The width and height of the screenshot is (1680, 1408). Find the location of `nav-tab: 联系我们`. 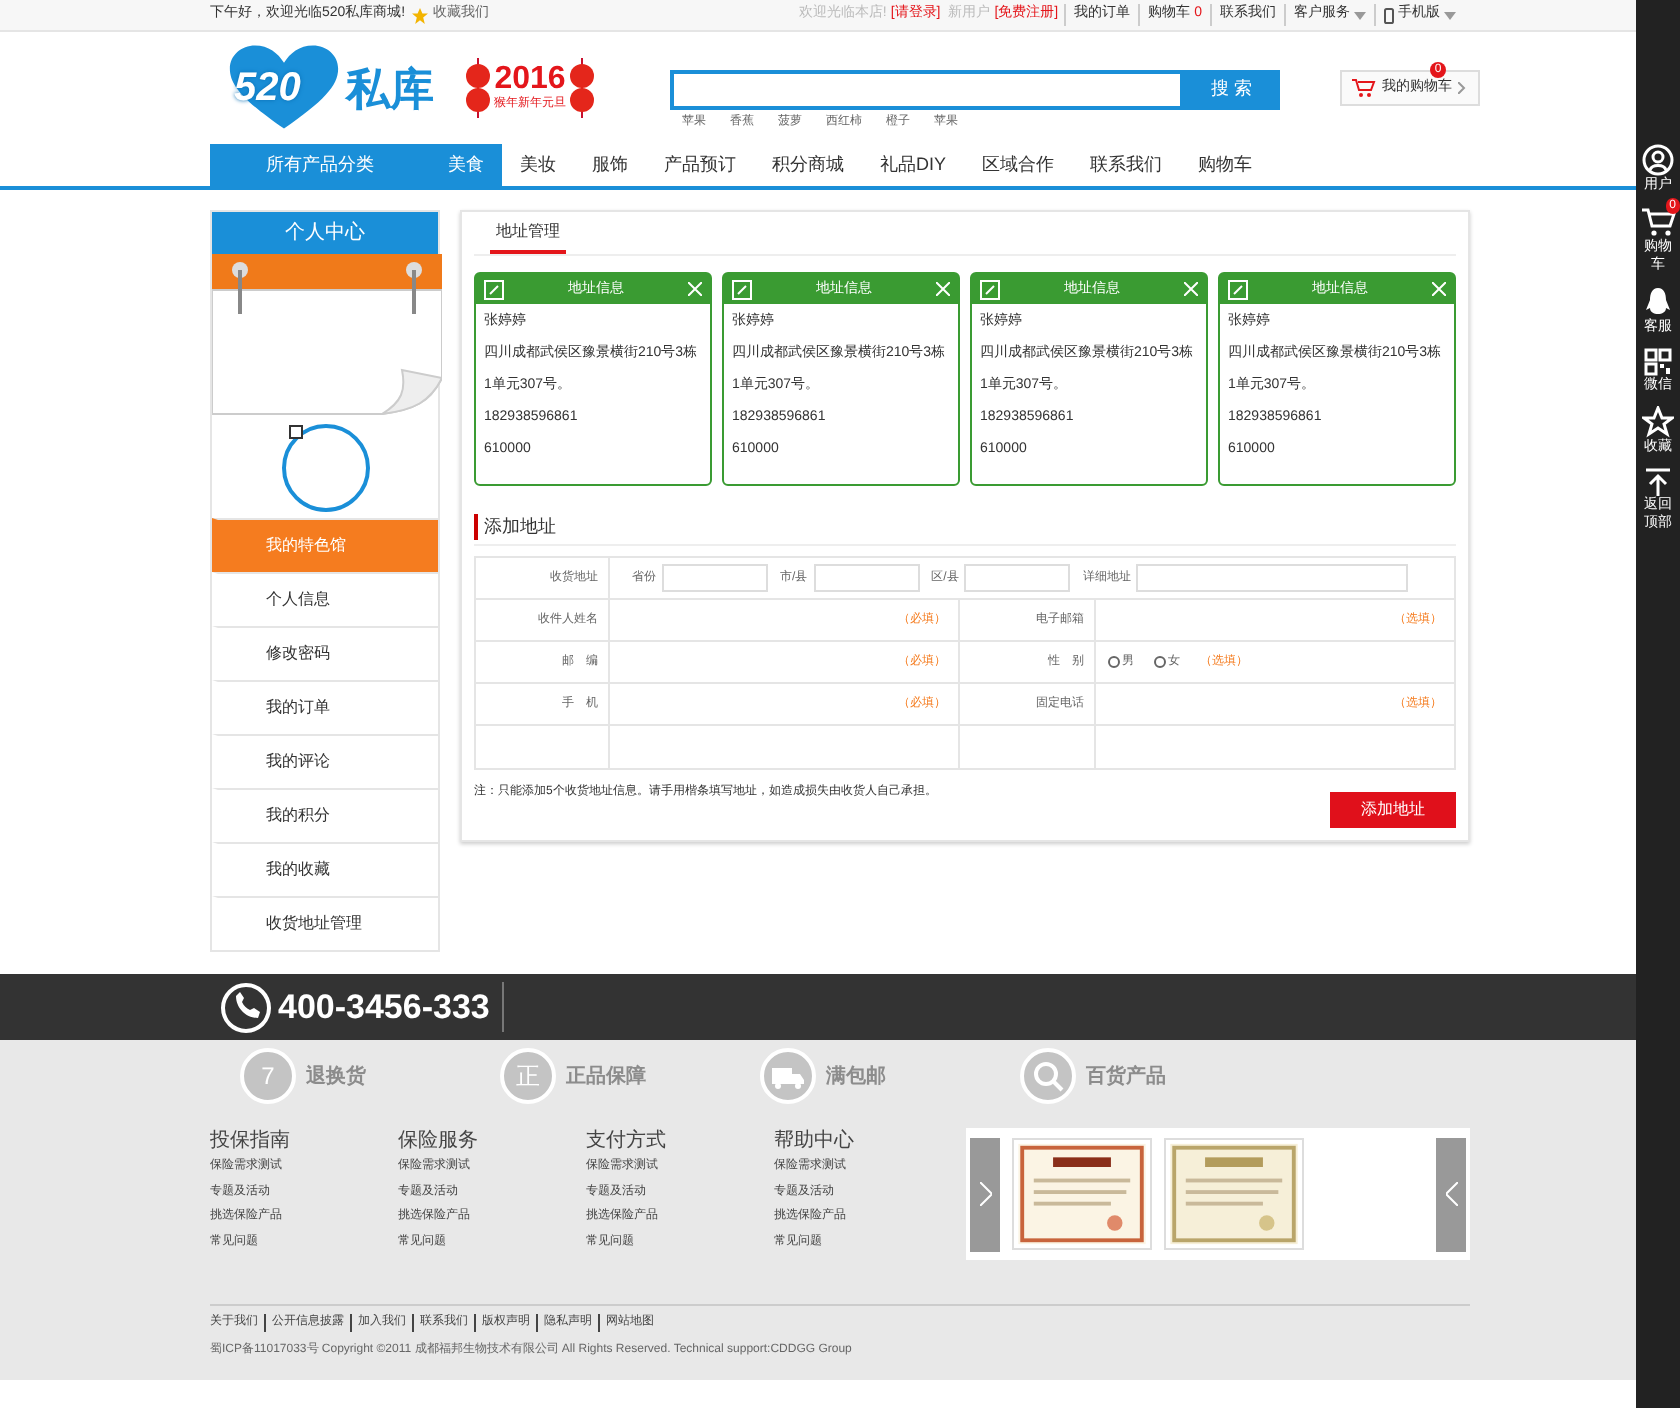

nav-tab: 联系我们 is located at coordinates (1126, 165).